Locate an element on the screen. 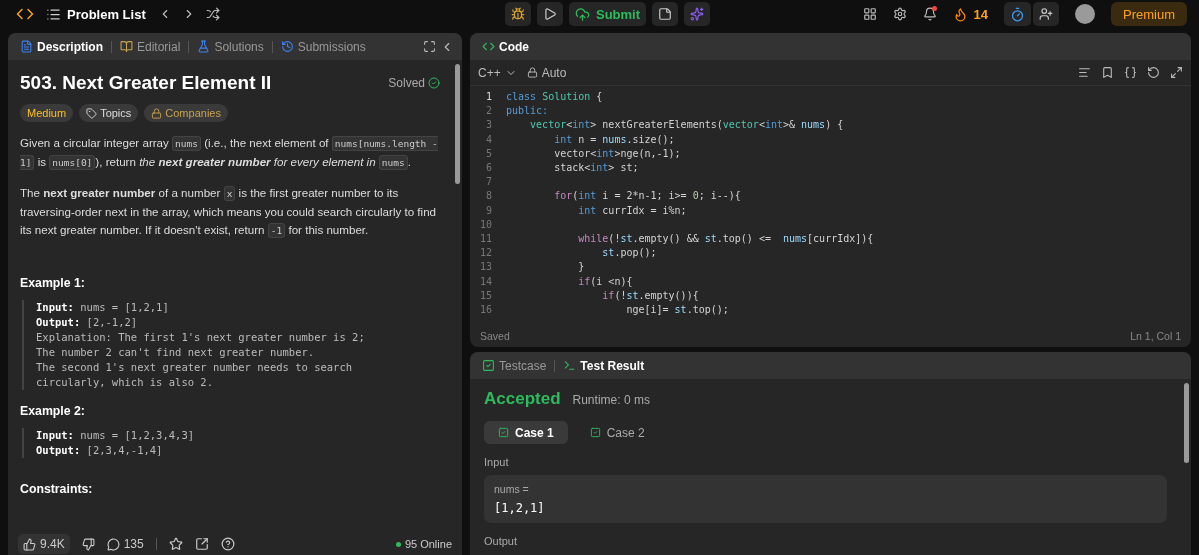 The image size is (1199, 555). panel-tab: Description is located at coordinates (61, 46).